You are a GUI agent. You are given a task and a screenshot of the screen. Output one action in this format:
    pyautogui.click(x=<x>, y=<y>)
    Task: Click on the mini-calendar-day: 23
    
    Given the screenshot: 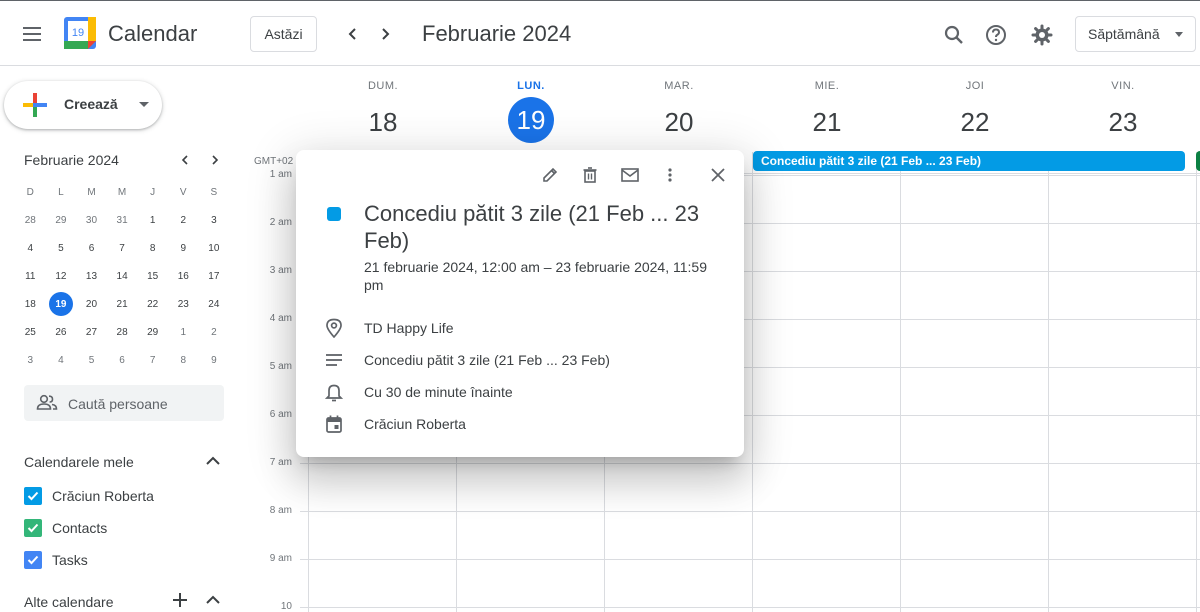 What is the action you would take?
    pyautogui.click(x=183, y=304)
    